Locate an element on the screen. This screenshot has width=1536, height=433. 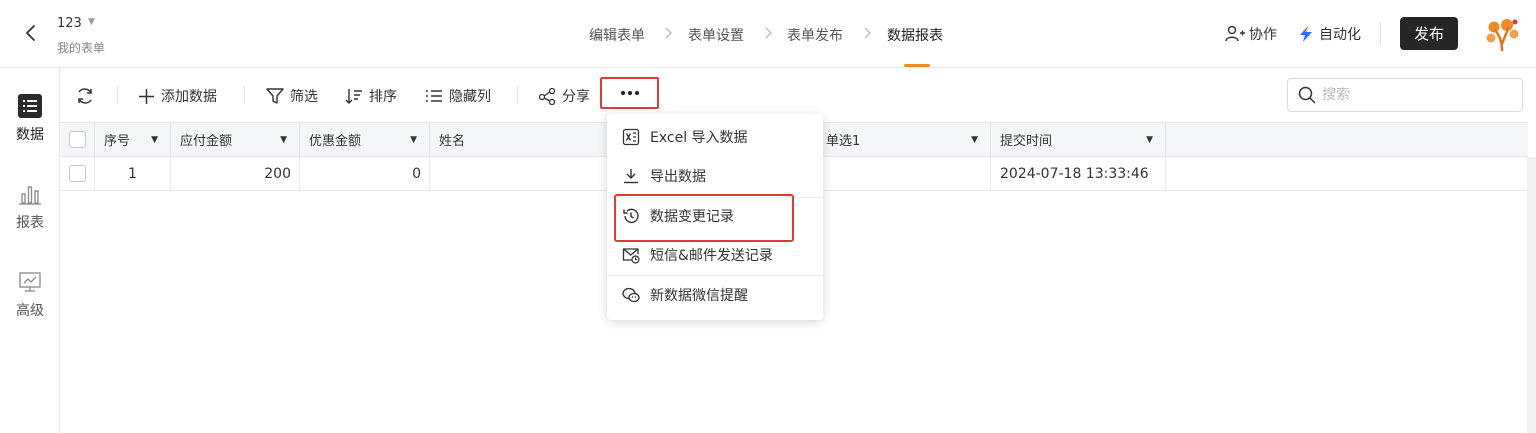
publish-button: 发布 is located at coordinates (1429, 33).